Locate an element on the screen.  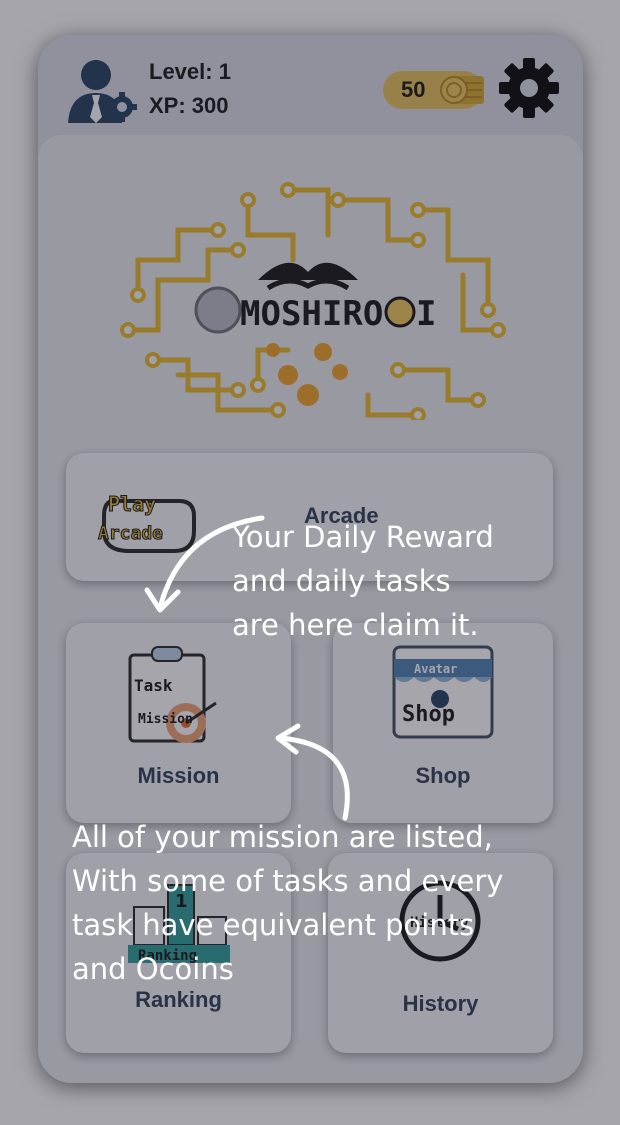
daily-tip-line-3: are here claim it. is located at coordinates (355, 625).